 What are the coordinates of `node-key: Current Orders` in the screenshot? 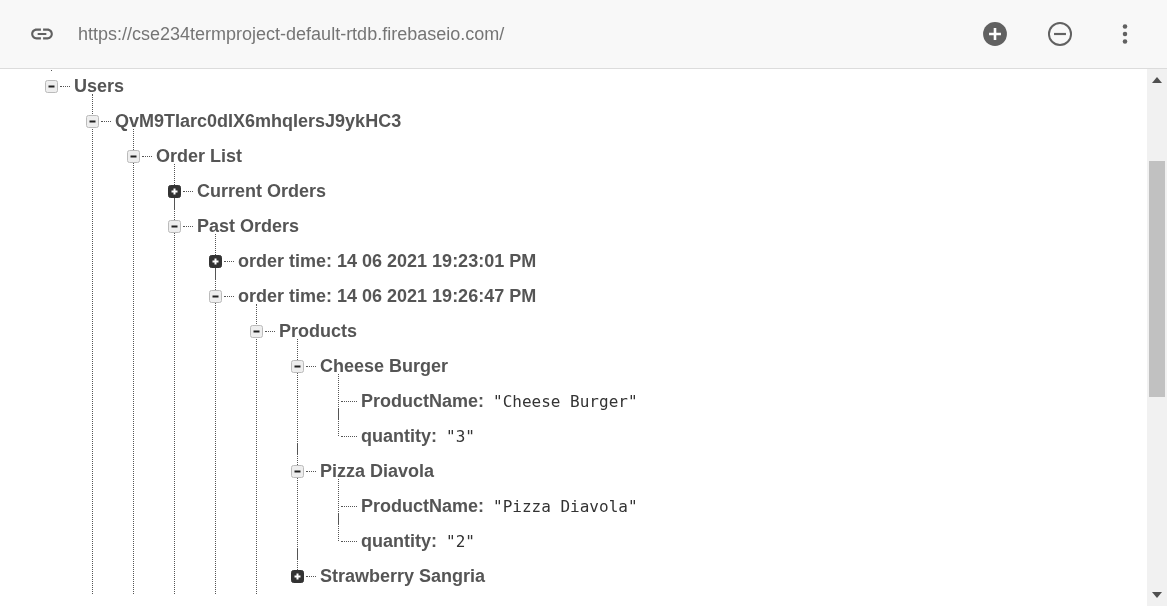 It's located at (262, 191).